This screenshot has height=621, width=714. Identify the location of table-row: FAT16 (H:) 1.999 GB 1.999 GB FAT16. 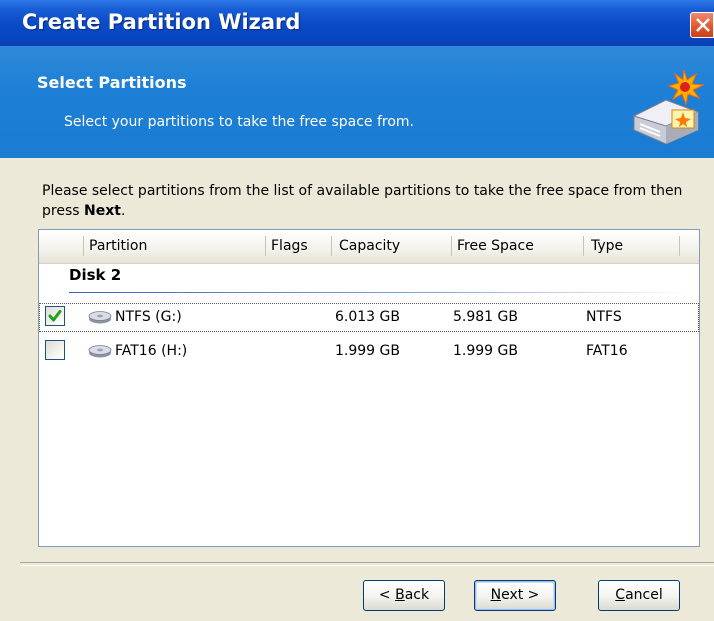
(369, 351).